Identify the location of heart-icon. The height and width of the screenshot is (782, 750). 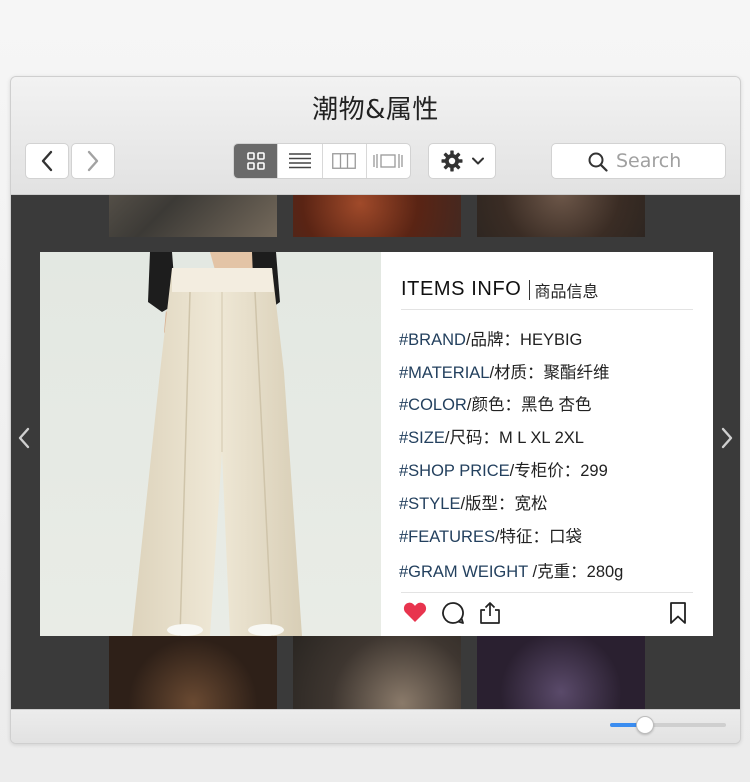
(415, 612).